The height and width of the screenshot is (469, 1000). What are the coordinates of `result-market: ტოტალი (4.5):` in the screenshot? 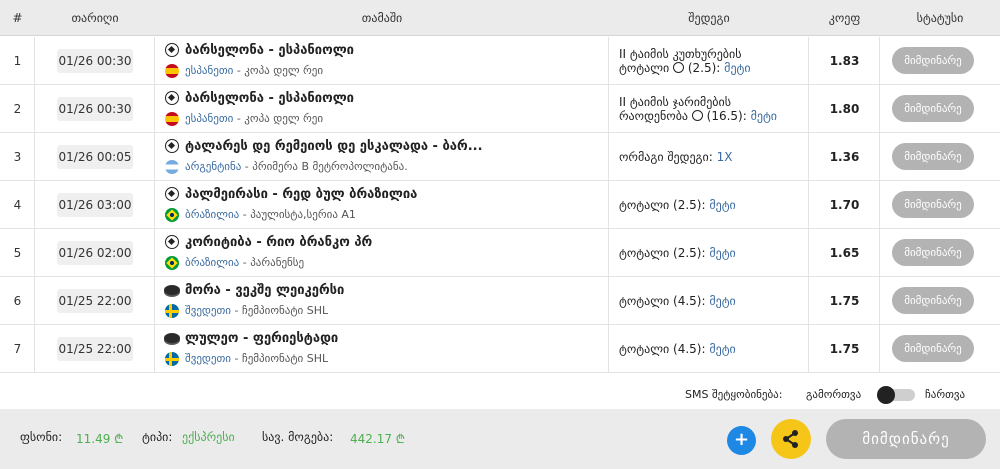 It's located at (664, 349).